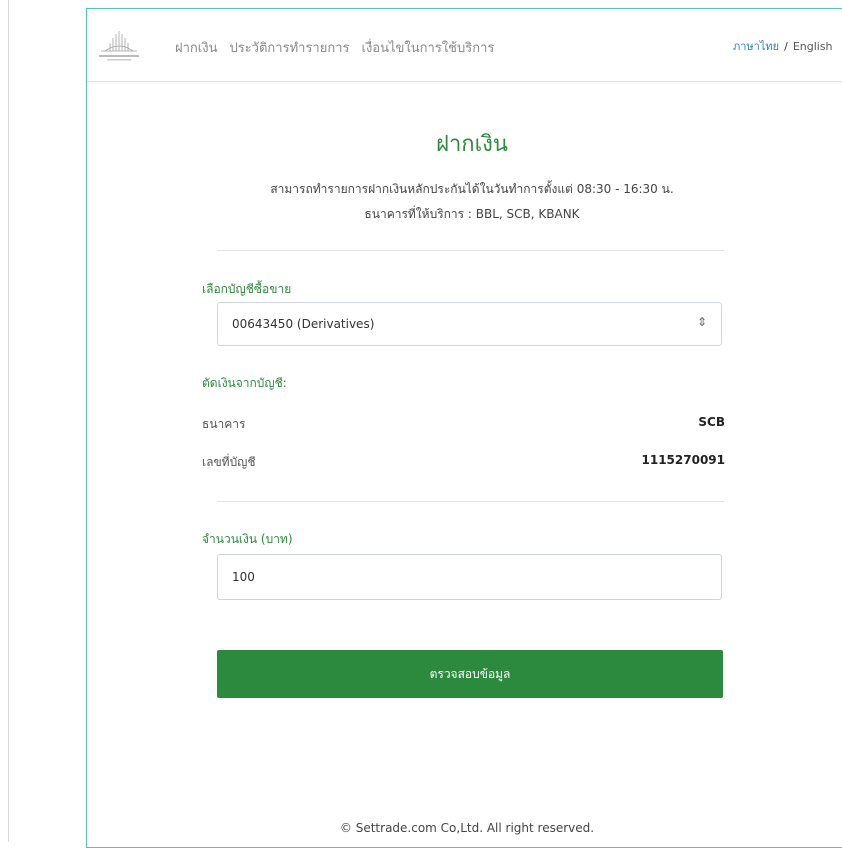 Image resolution: width=842 pixels, height=848 pixels. What do you see at coordinates (303, 324) in the screenshot?
I see `account-select-value: 00643450 (Derivatives)` at bounding box center [303, 324].